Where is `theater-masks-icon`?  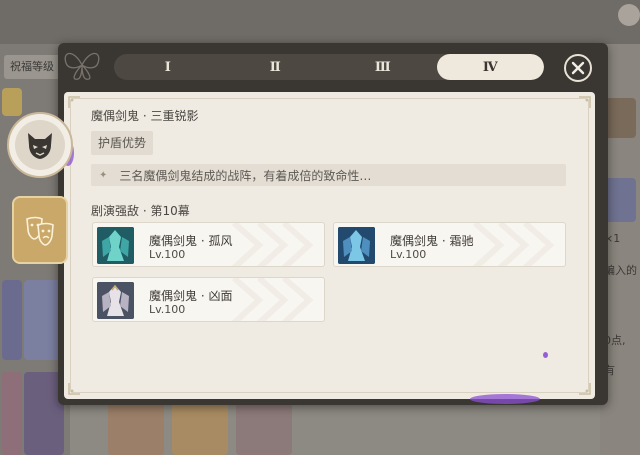
theater-masks-icon is located at coordinates (40, 231).